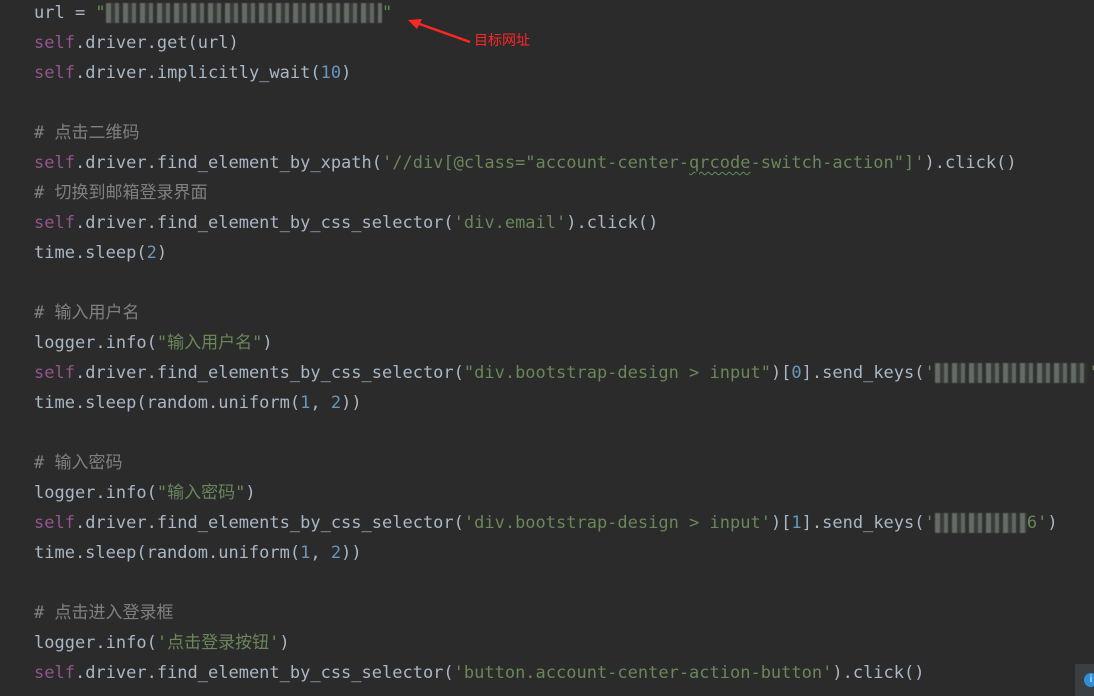 This screenshot has width=1094, height=696. What do you see at coordinates (65, 13) in the screenshot?
I see `code-token: url =` at bounding box center [65, 13].